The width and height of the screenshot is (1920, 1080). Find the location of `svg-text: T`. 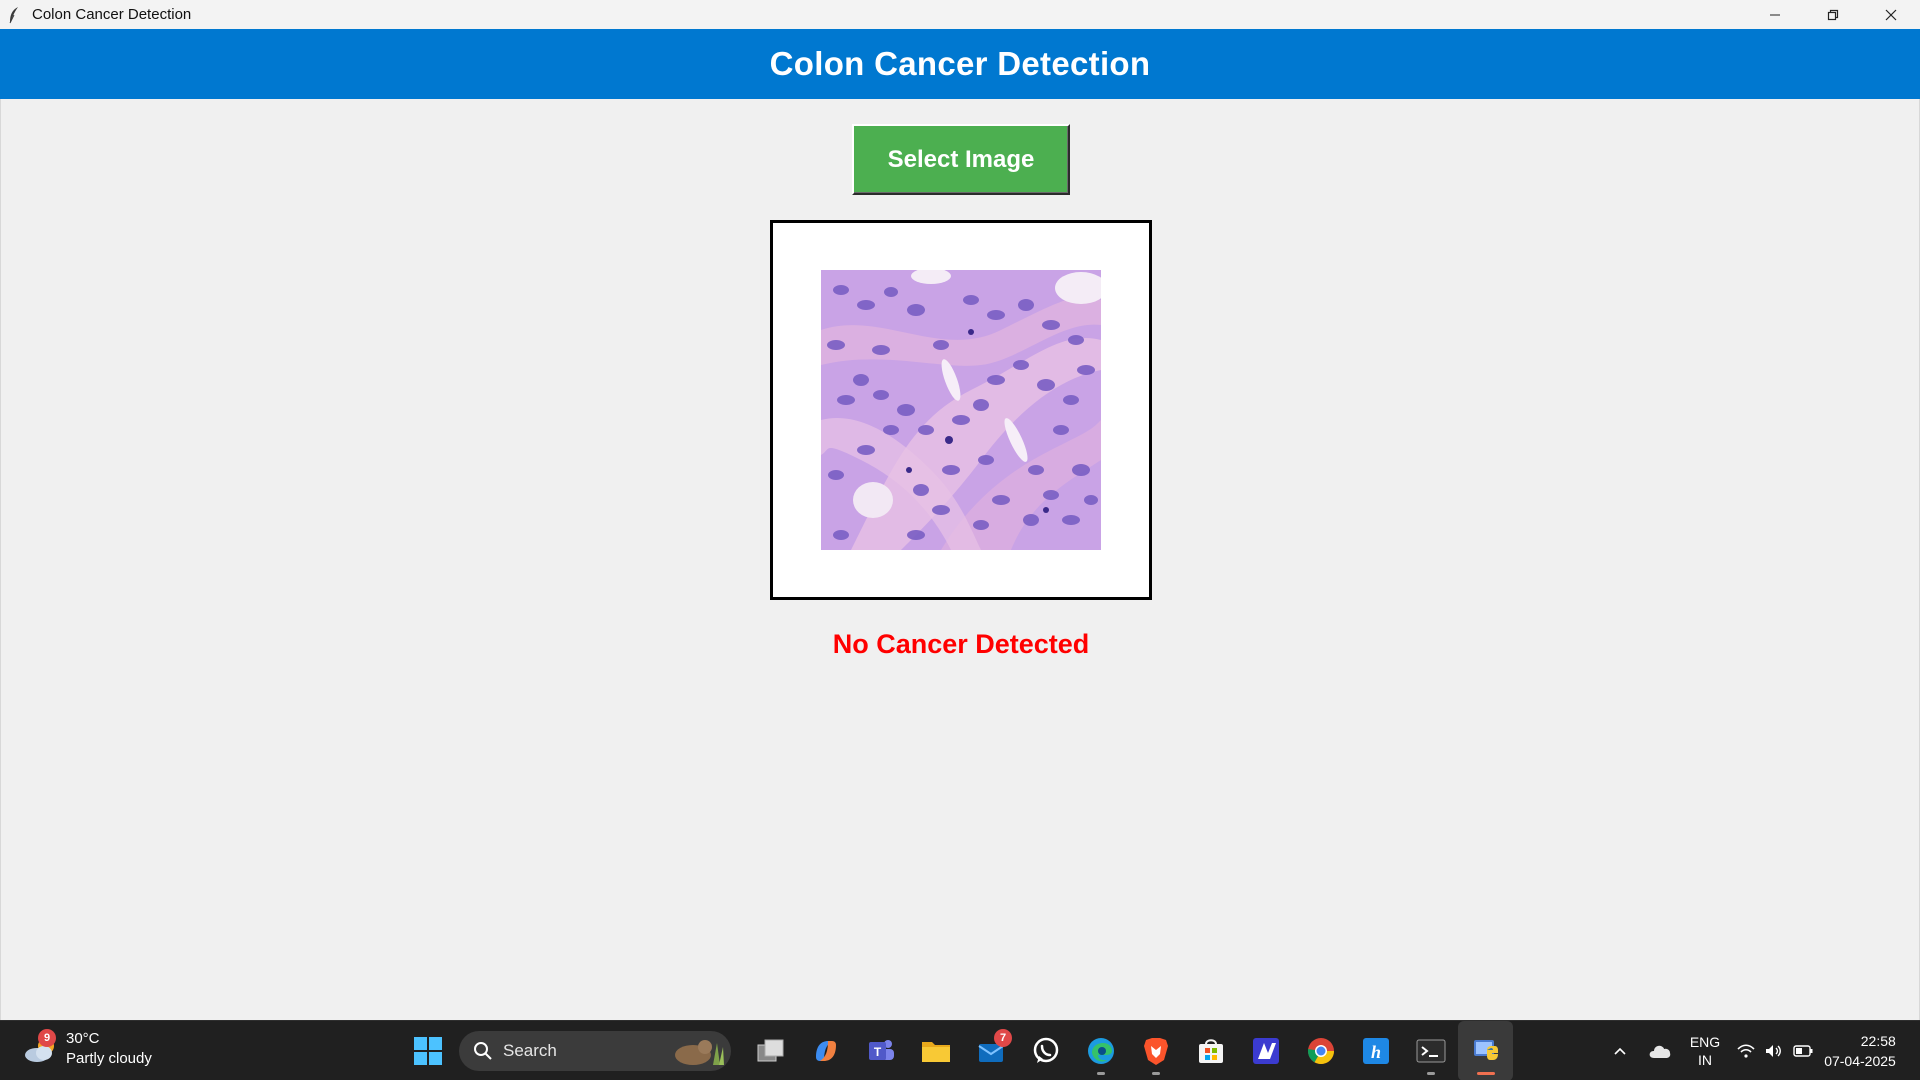

svg-text: T is located at coordinates (877, 1052).